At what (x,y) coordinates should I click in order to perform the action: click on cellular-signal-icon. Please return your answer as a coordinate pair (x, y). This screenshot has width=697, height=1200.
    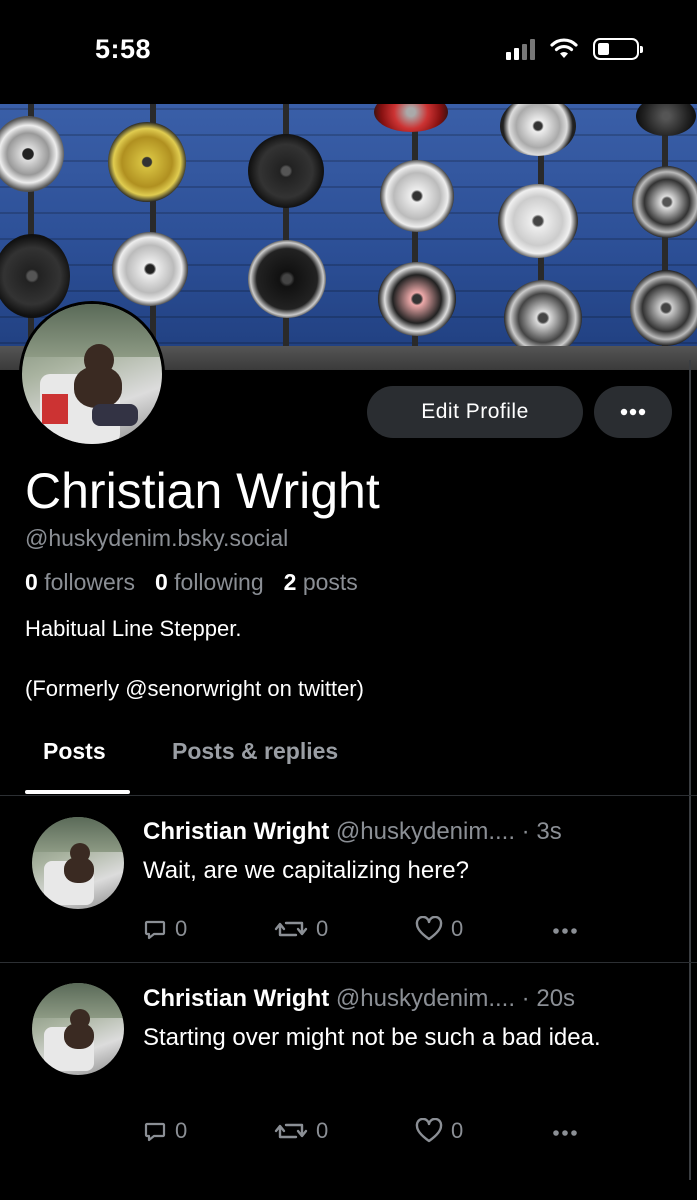
    Looking at the image, I should click on (520, 49).